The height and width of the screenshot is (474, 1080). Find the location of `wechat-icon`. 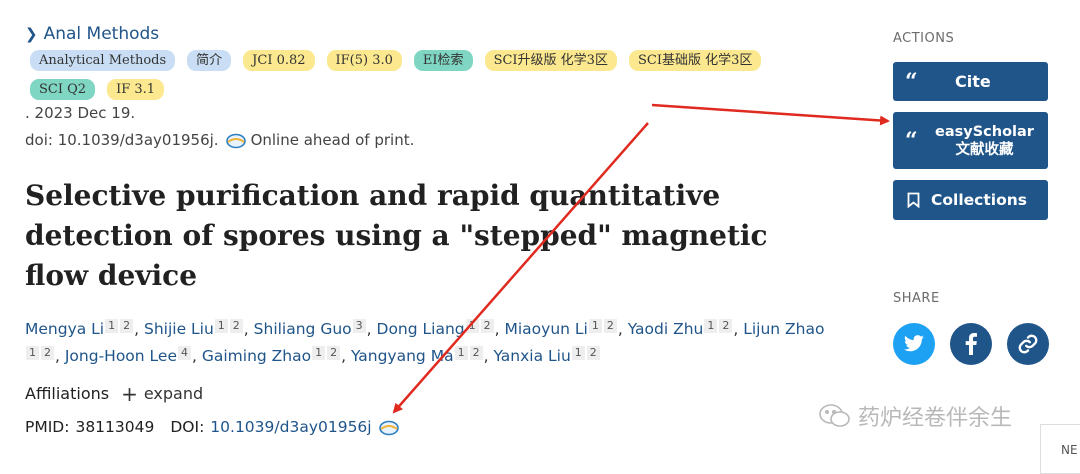

wechat-icon is located at coordinates (835, 416).